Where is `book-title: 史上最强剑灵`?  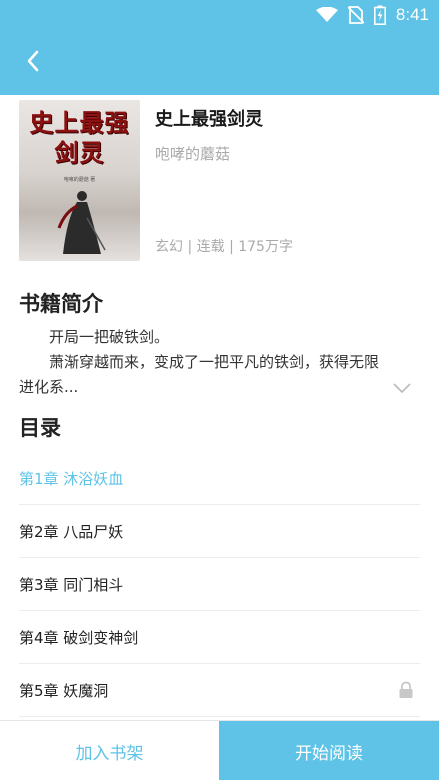
book-title: 史上最强剑灵 is located at coordinates (209, 119).